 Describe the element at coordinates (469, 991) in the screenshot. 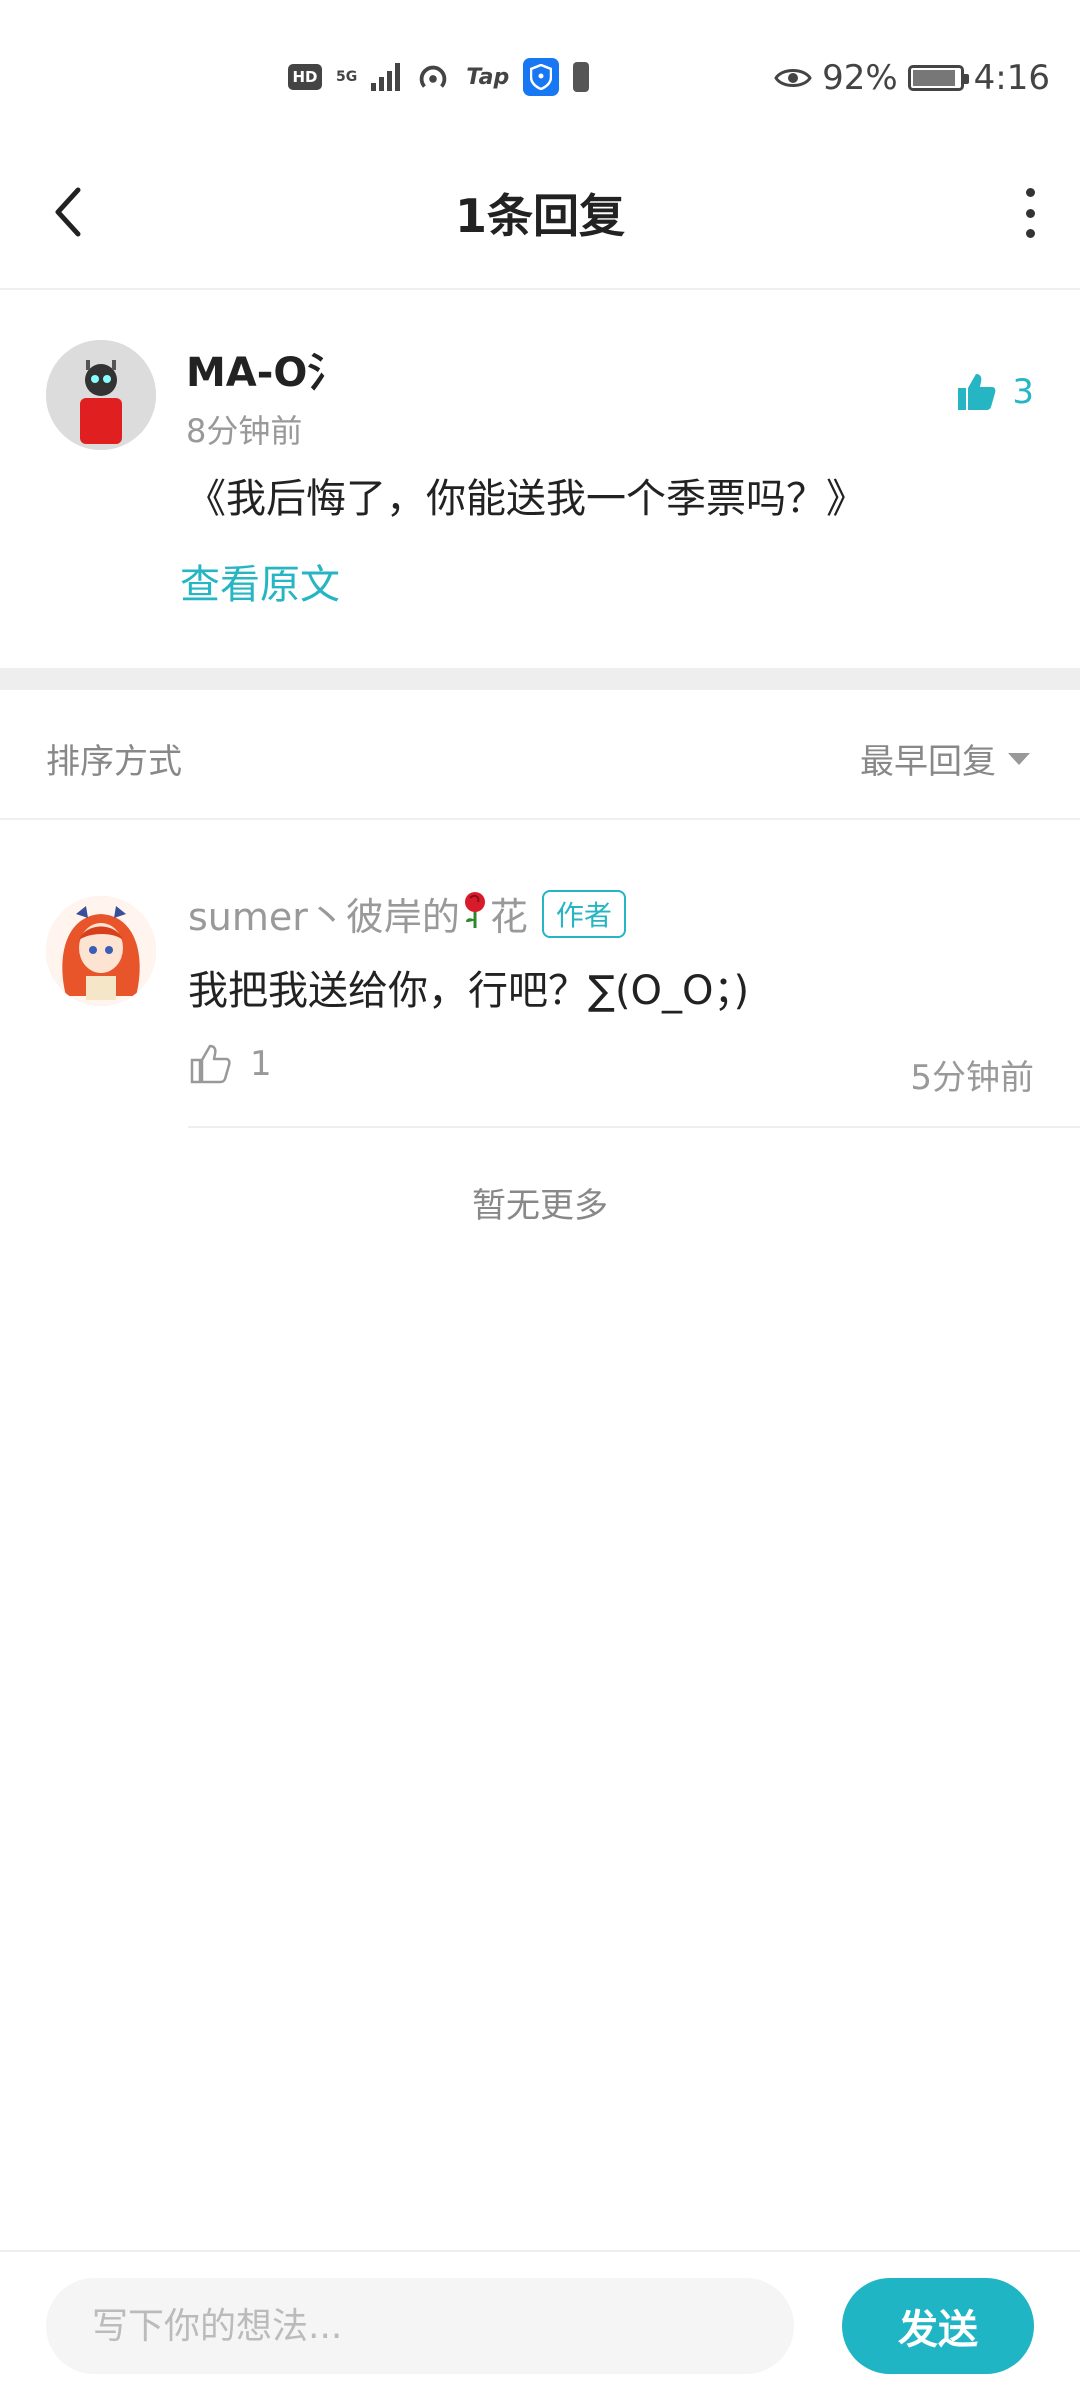

I see `reply-content: 我把我送给你，行吧？∑(O_O；)` at that location.